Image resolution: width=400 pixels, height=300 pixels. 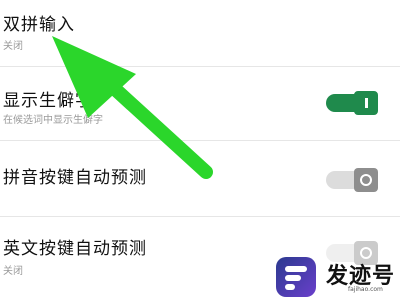 What do you see at coordinates (296, 277) in the screenshot?
I see `watermark-logo-icon` at bounding box center [296, 277].